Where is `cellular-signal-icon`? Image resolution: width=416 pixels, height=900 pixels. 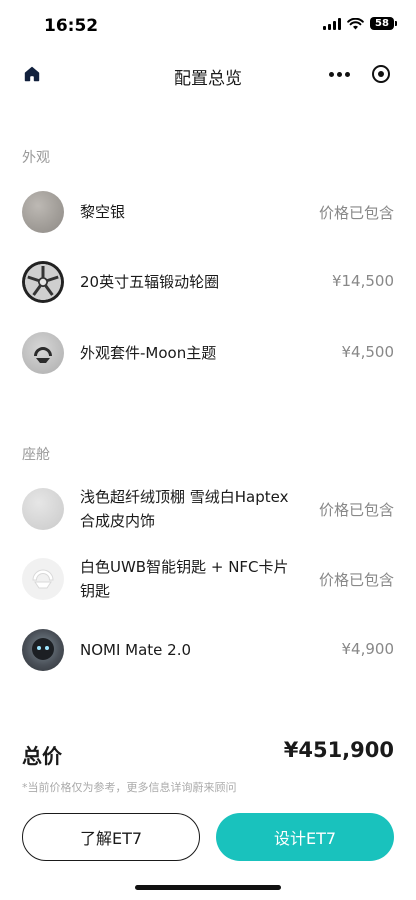
cellular-signal-icon is located at coordinates (332, 23).